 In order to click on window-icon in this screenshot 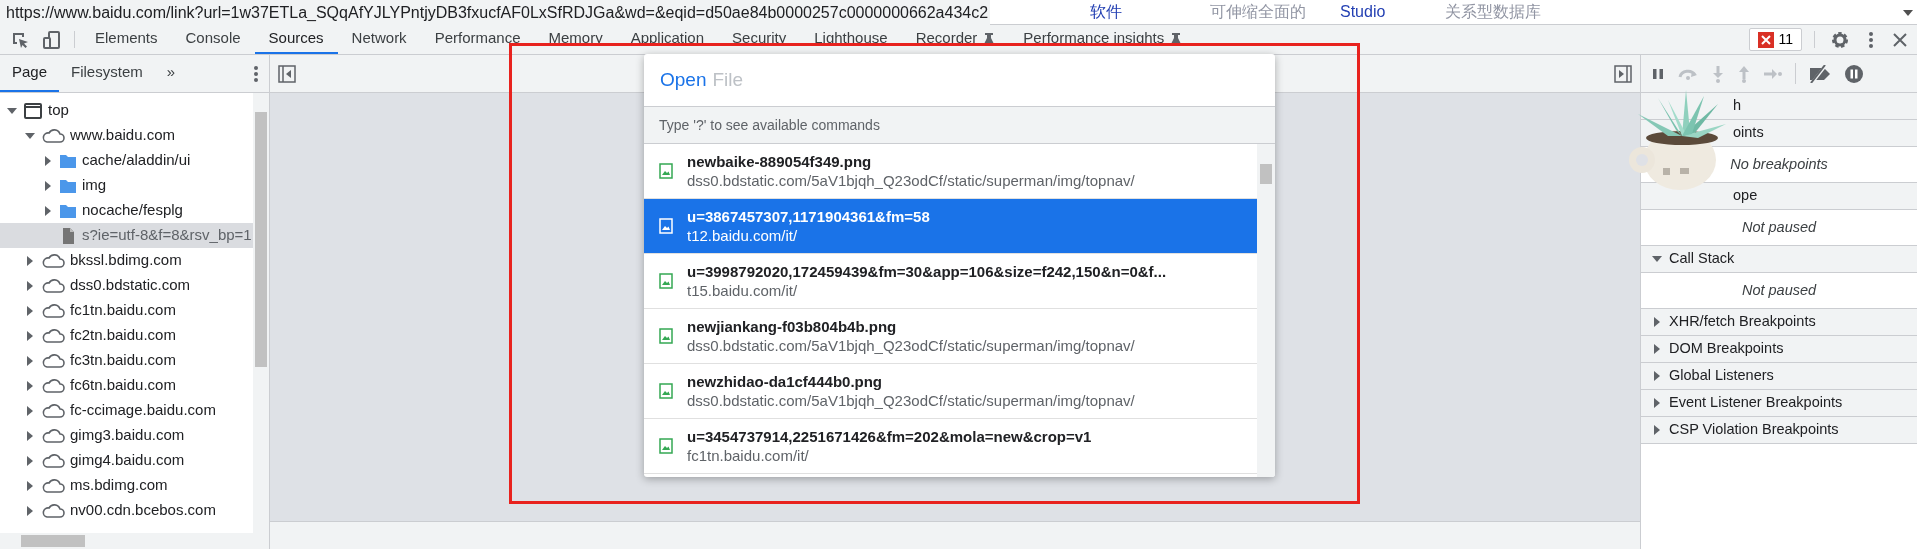, I will do `click(33, 110)`.